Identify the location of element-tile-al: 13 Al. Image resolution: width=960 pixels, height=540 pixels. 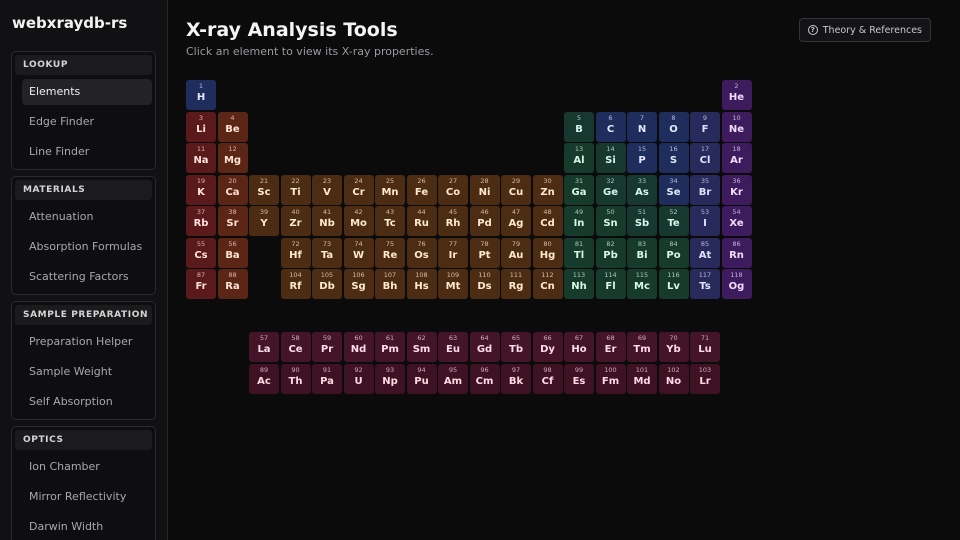
(579, 158).